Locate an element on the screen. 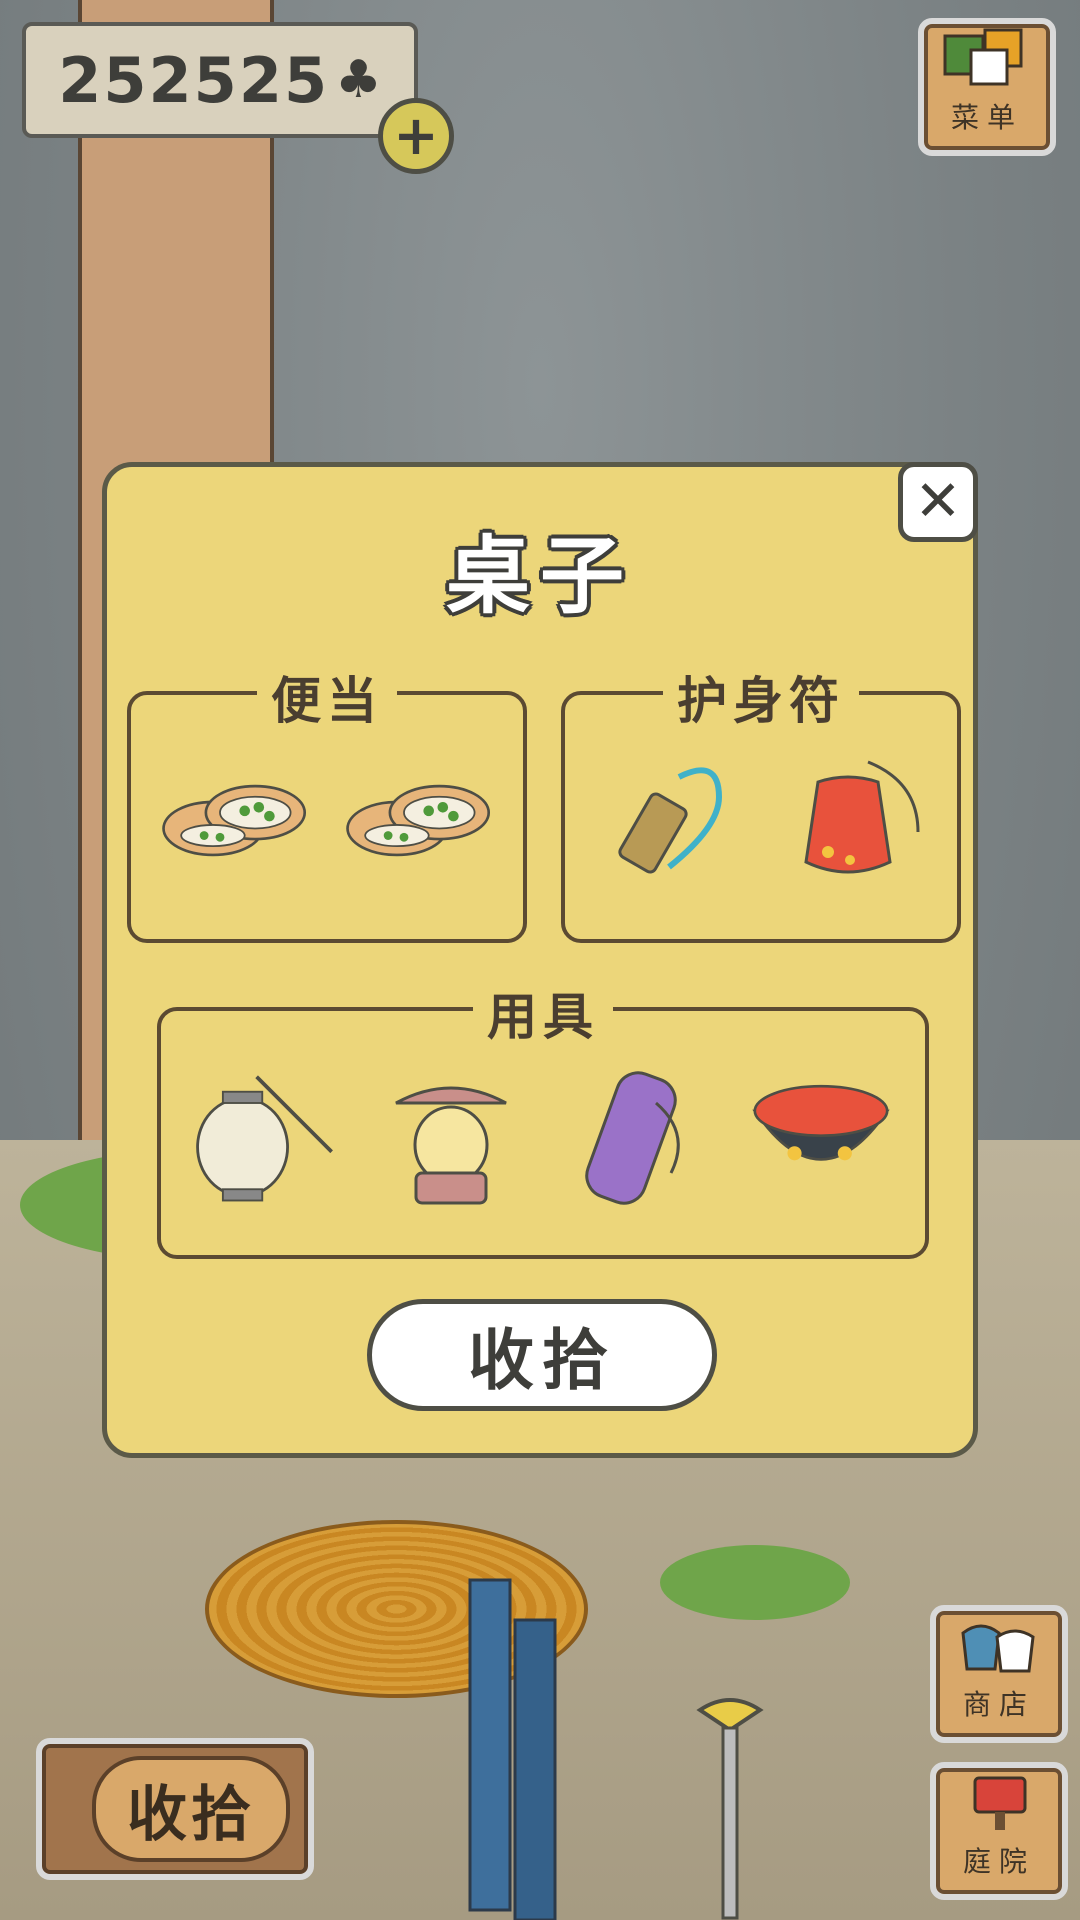 The height and width of the screenshot is (1920, 1080). close-button: ✕ is located at coordinates (938, 502).